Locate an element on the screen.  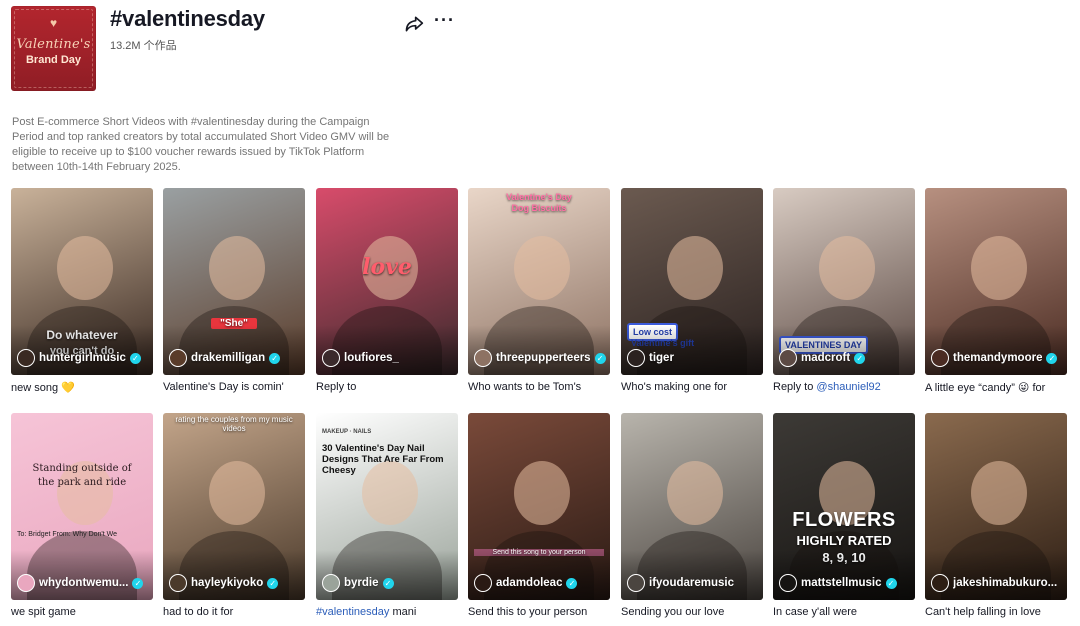
creator-info: adamdoleac ✓ is located at coordinates (540, 583).